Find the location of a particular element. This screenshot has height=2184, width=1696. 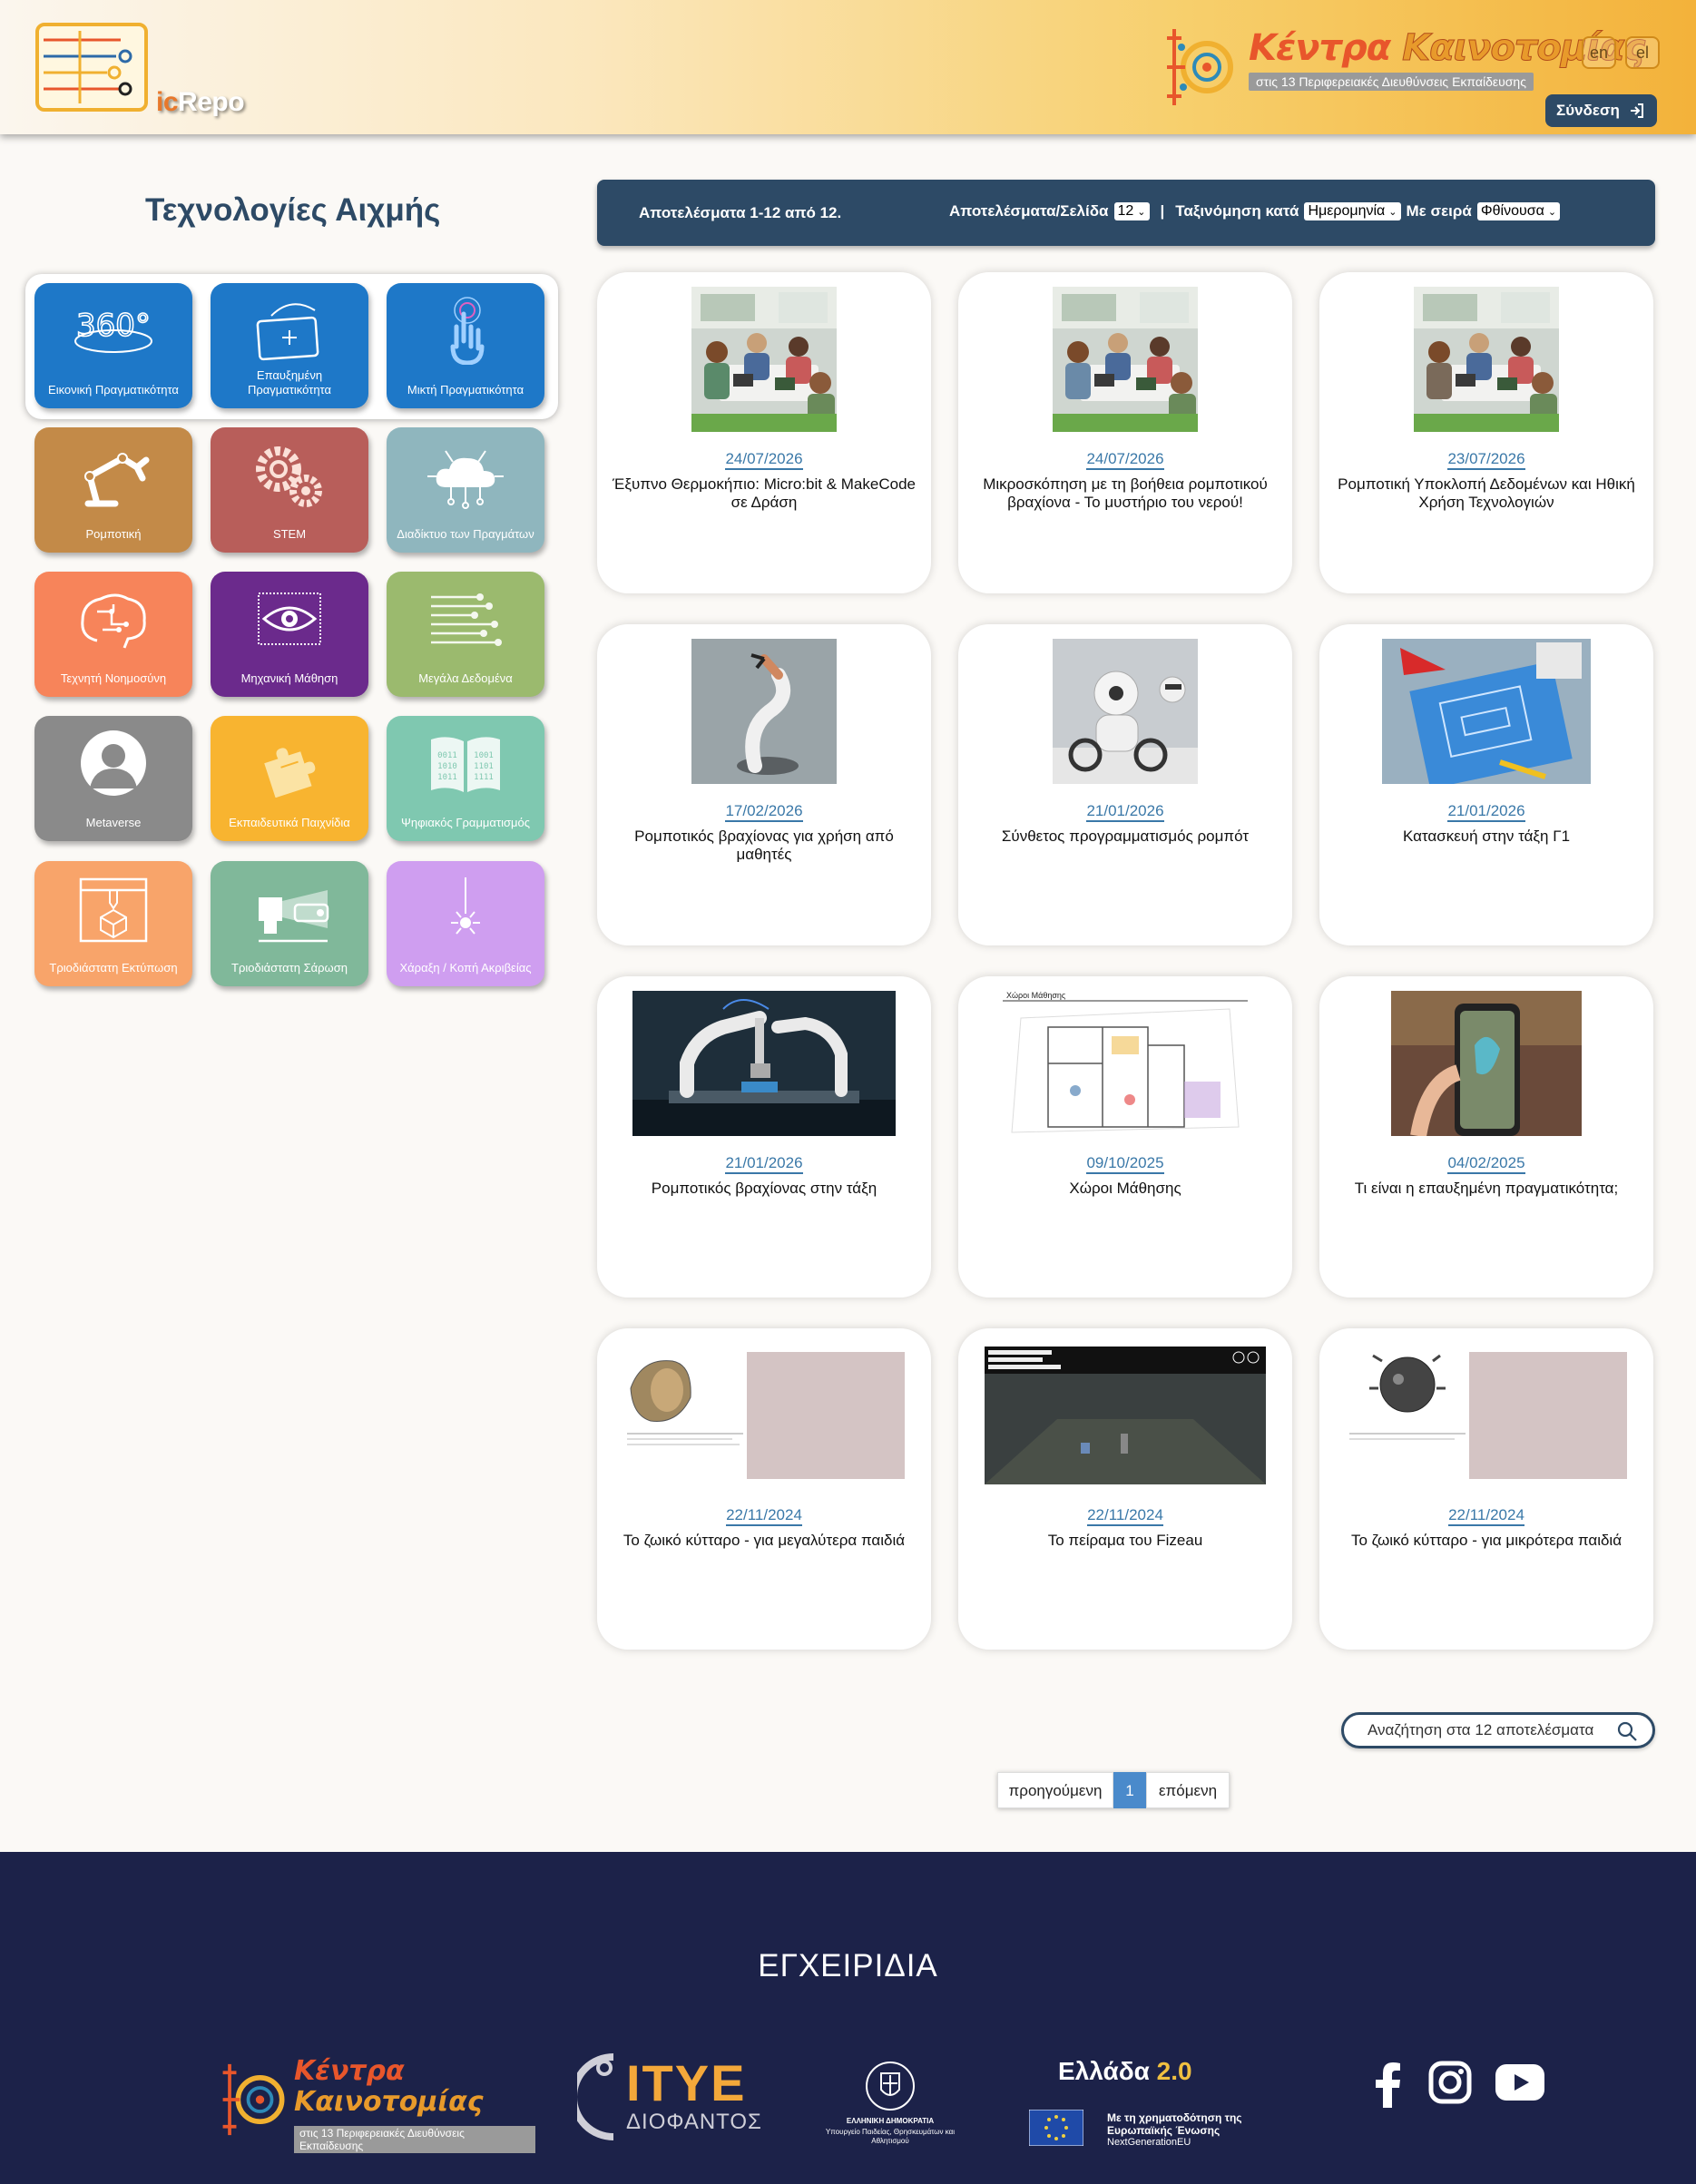

lang-el-button: el is located at coordinates (1642, 53).